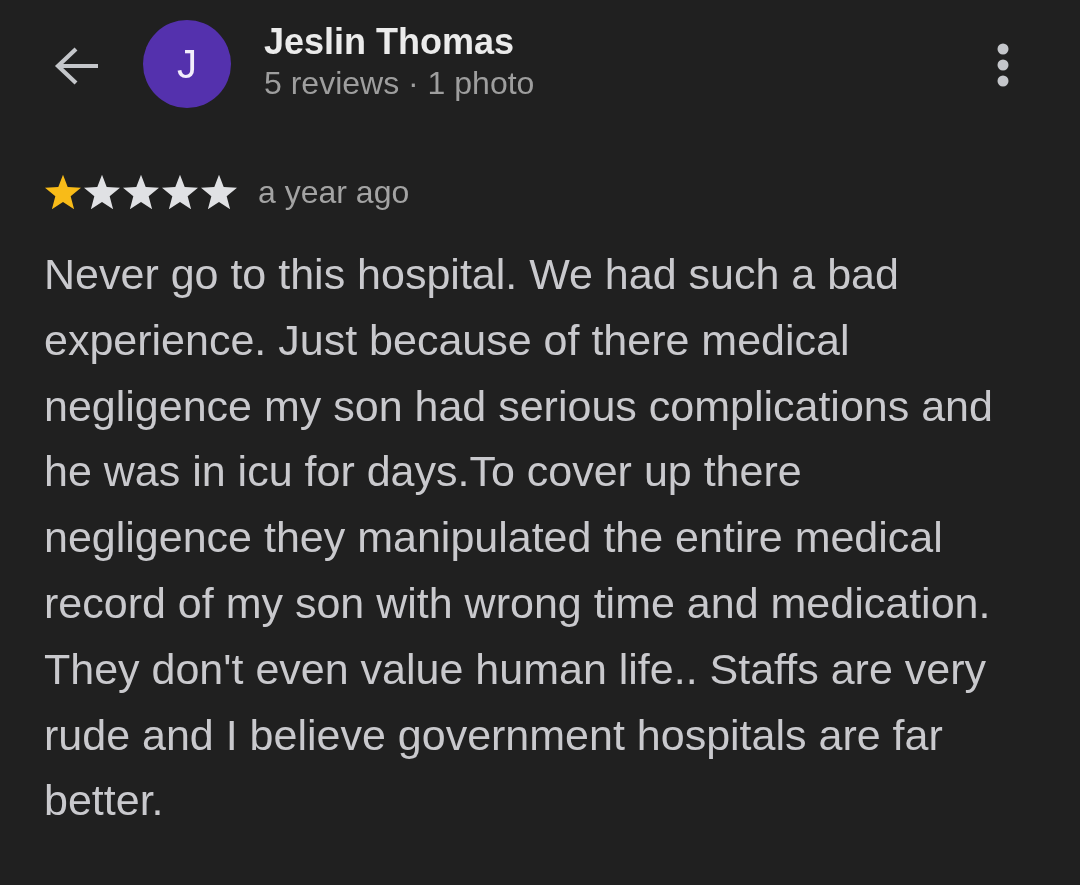 Image resolution: width=1080 pixels, height=885 pixels. What do you see at coordinates (334, 192) in the screenshot?
I see `review-time: a year ago` at bounding box center [334, 192].